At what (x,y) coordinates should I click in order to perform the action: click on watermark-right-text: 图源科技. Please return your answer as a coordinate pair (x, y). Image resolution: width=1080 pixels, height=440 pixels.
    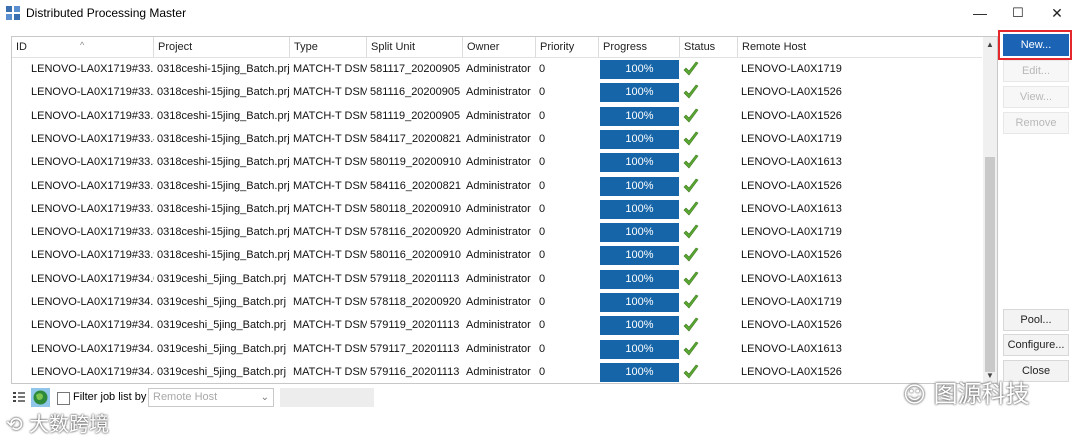
    Looking at the image, I should click on (981, 394).